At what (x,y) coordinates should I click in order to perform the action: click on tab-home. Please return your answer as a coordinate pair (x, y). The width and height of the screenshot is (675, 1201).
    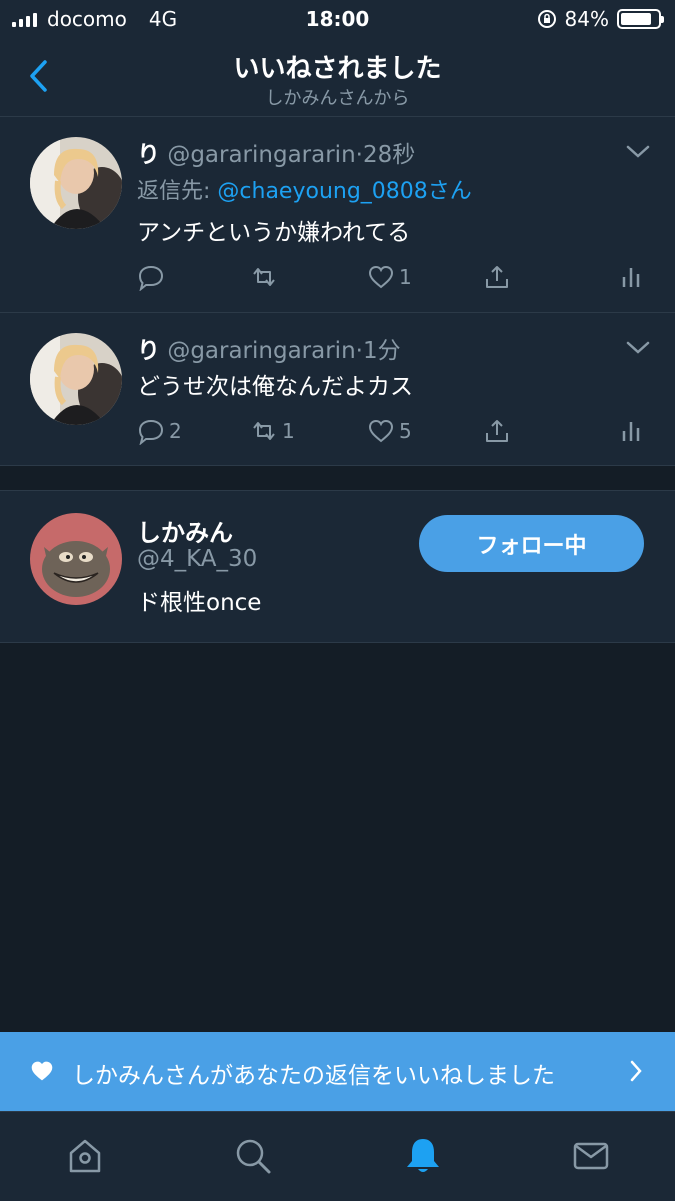
    Looking at the image, I should click on (85, 1156).